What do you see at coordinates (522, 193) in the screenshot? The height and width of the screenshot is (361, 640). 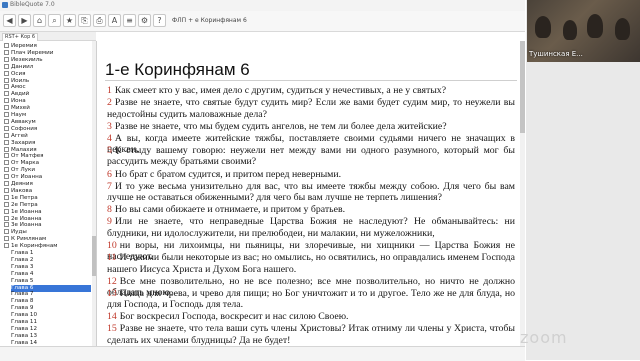 I see `content-scrollbar` at bounding box center [522, 193].